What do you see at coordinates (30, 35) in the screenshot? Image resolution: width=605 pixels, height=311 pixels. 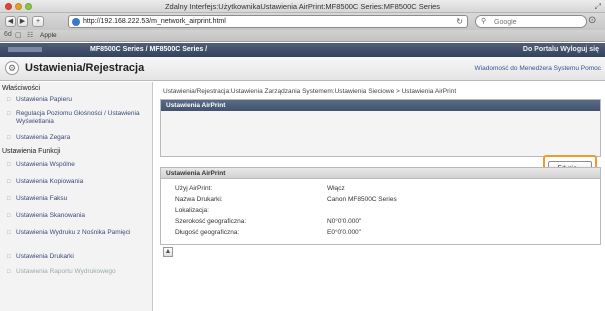 I see `bookmarks-icon: ☷` at bounding box center [30, 35].